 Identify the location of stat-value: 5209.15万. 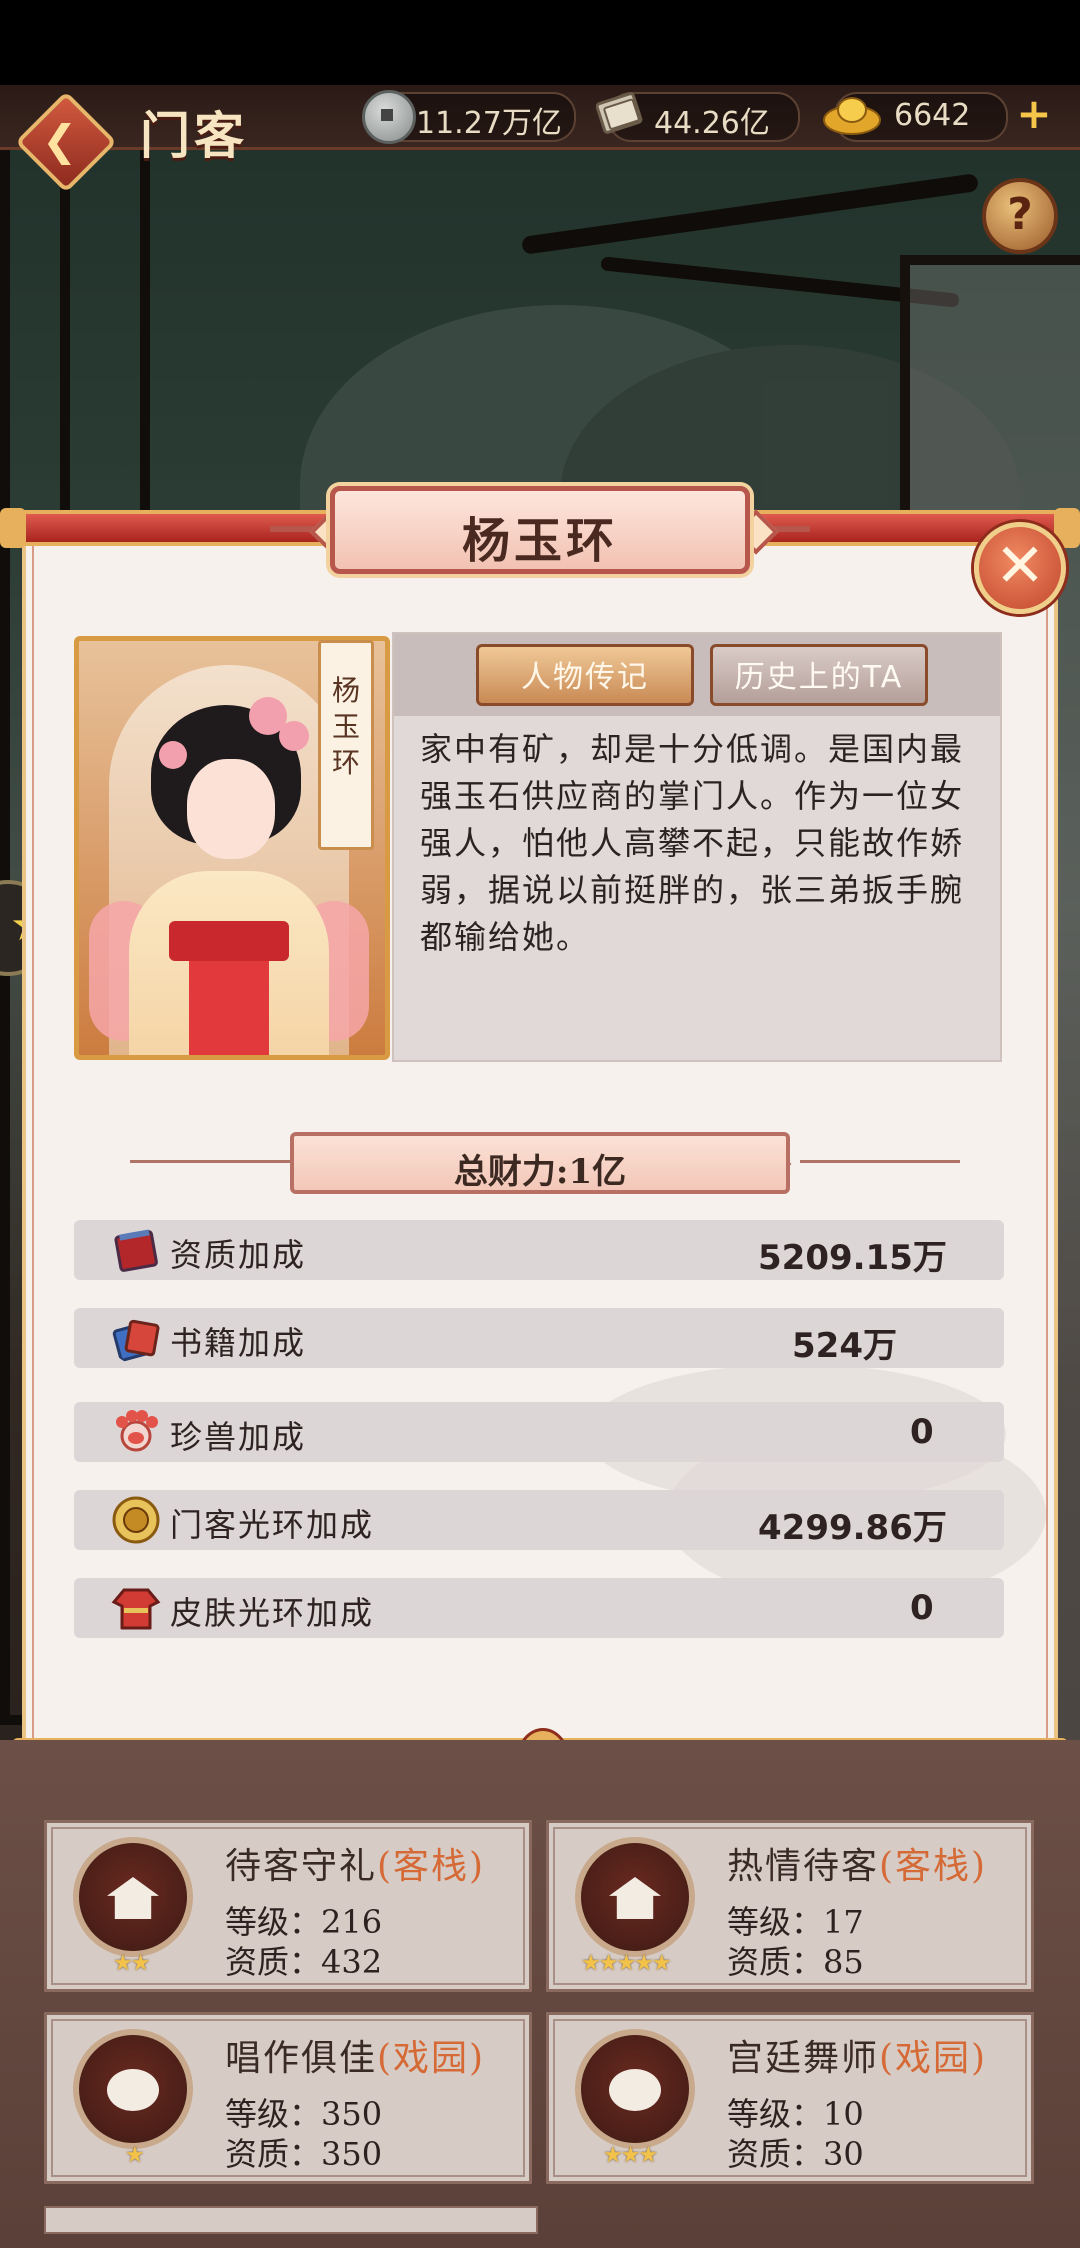
(852, 1258).